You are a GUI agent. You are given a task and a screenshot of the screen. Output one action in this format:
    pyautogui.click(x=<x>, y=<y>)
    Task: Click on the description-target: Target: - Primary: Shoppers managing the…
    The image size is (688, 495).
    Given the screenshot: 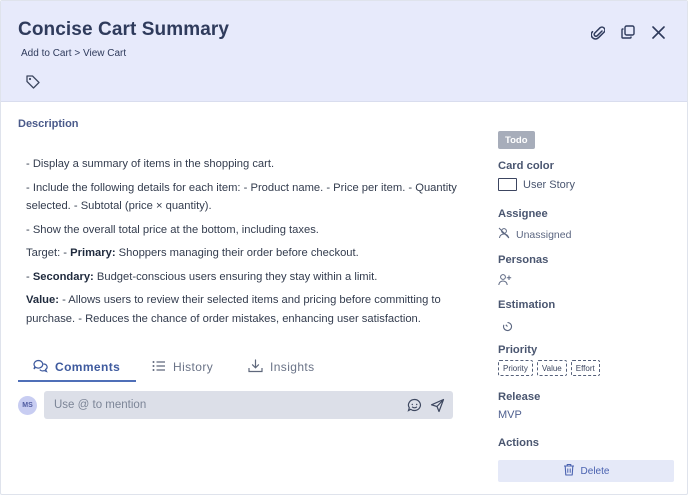 What is the action you would take?
    pyautogui.click(x=246, y=253)
    